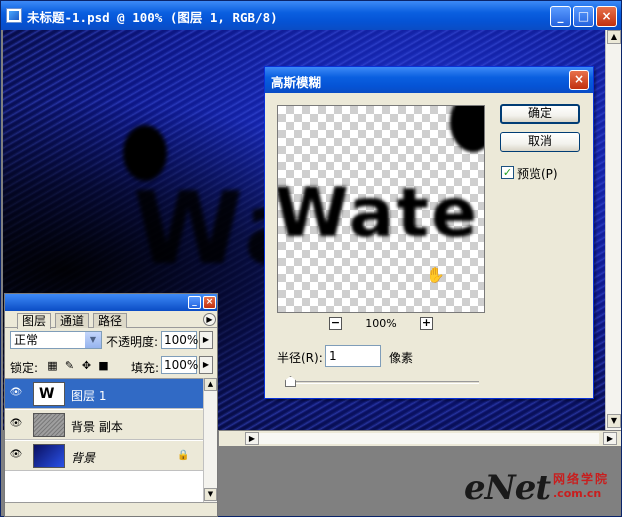  What do you see at coordinates (583, 16) in the screenshot?
I see `maximize-button: □` at bounding box center [583, 16].